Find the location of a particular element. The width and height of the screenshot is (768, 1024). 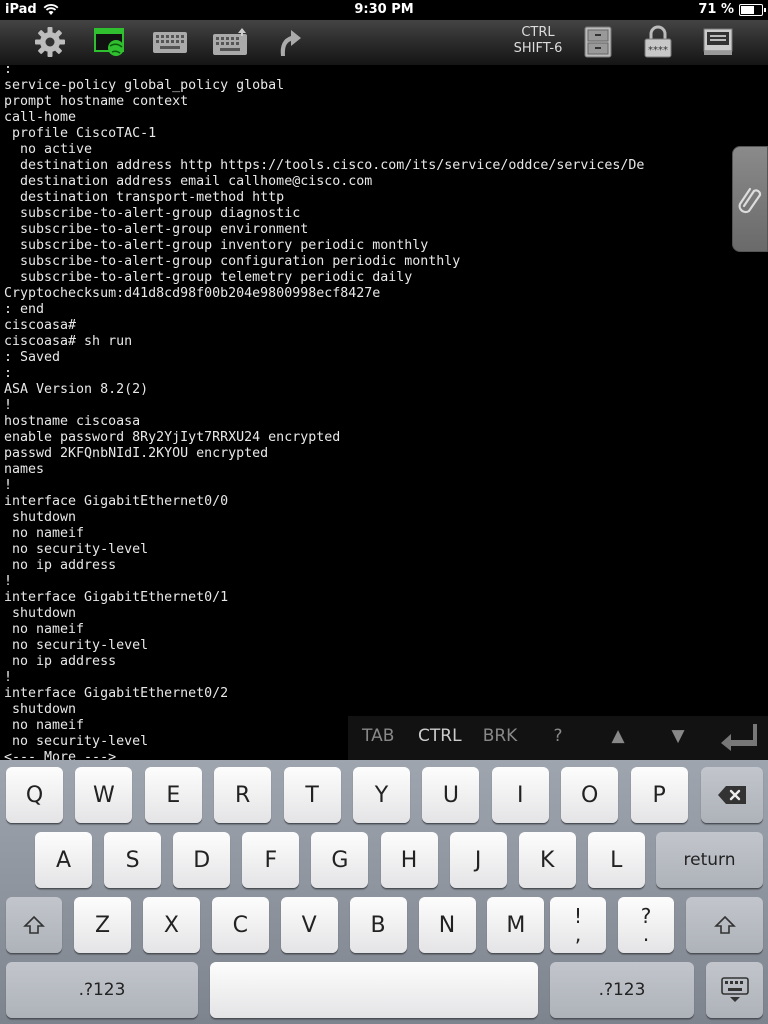

battery-icon is located at coordinates (752, 9).